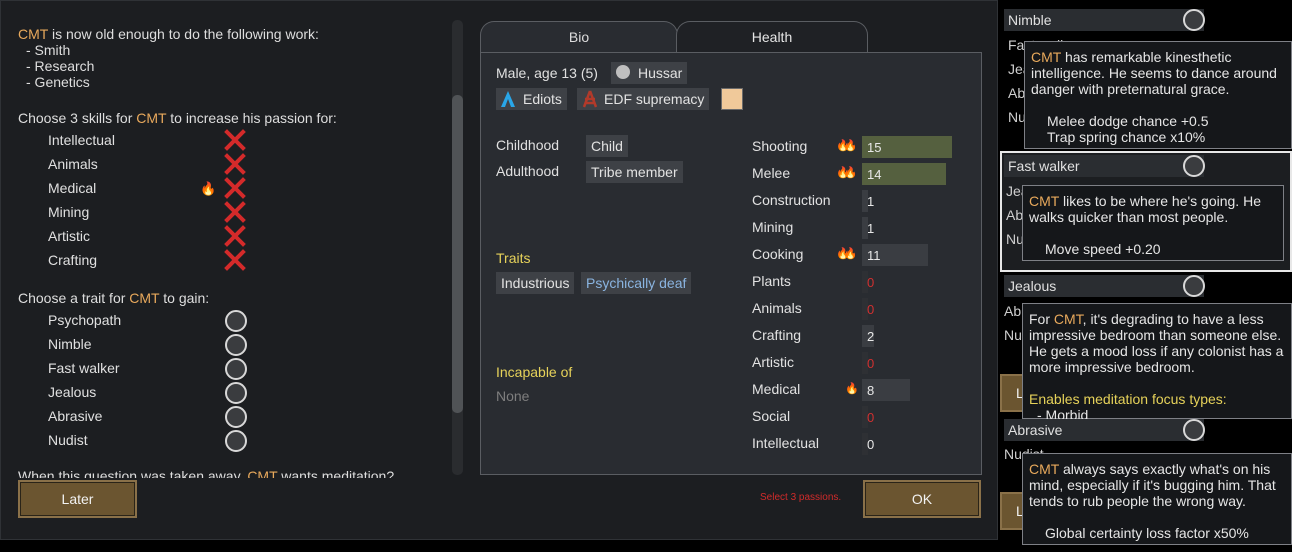 The image size is (1292, 552). What do you see at coordinates (579, 37) in the screenshot?
I see `tab-bio: Bio` at bounding box center [579, 37].